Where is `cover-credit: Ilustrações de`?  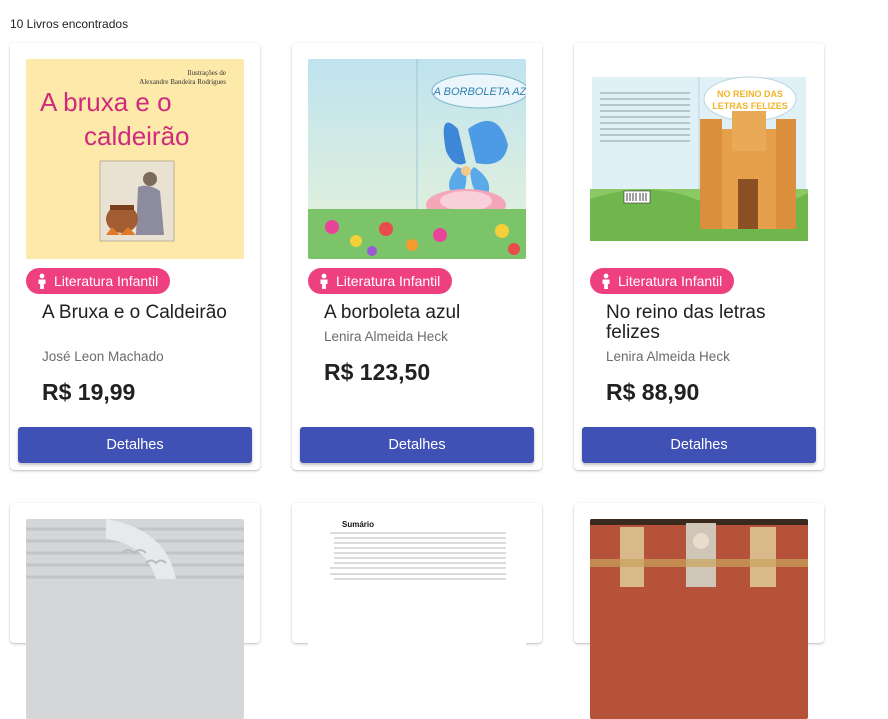 cover-credit: Ilustrações de is located at coordinates (206, 73).